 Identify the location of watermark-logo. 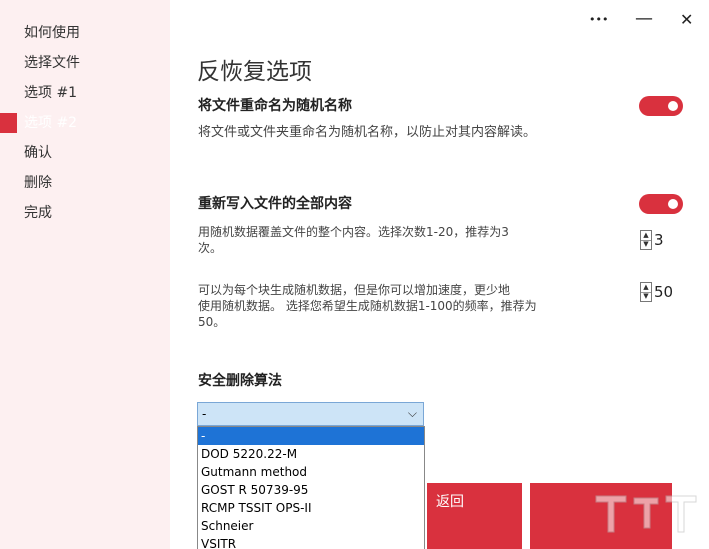
(646, 514).